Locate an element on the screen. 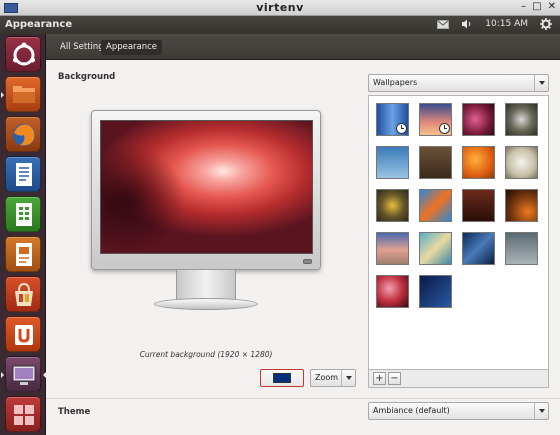 The height and width of the screenshot is (435, 560). wallpaper-source-value: Wallpapers is located at coordinates (395, 82).